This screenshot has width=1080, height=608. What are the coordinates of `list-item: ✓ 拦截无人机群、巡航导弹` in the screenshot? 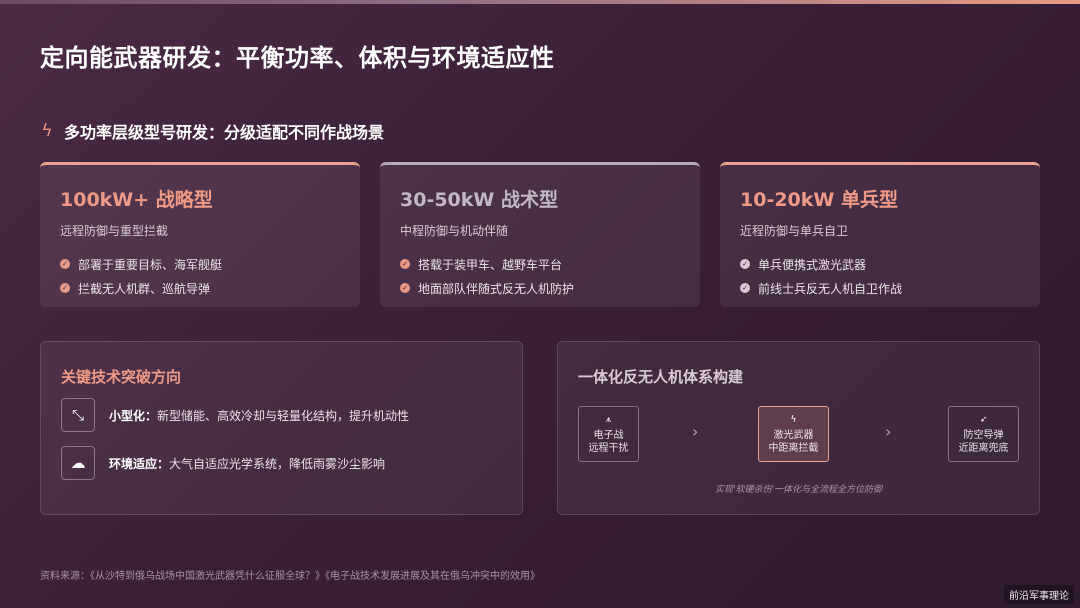 It's located at (200, 288).